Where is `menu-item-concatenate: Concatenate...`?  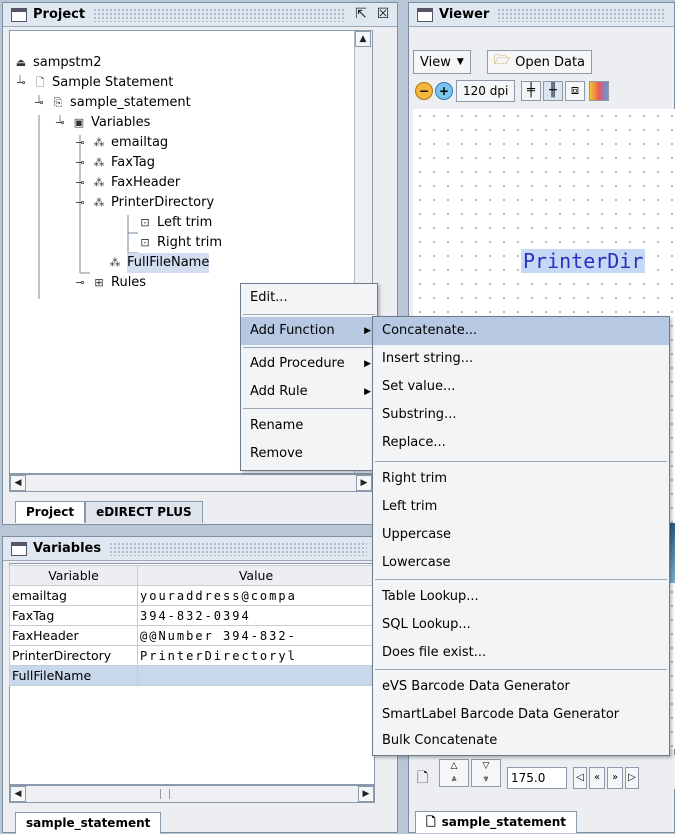 menu-item-concatenate: Concatenate... is located at coordinates (521, 331).